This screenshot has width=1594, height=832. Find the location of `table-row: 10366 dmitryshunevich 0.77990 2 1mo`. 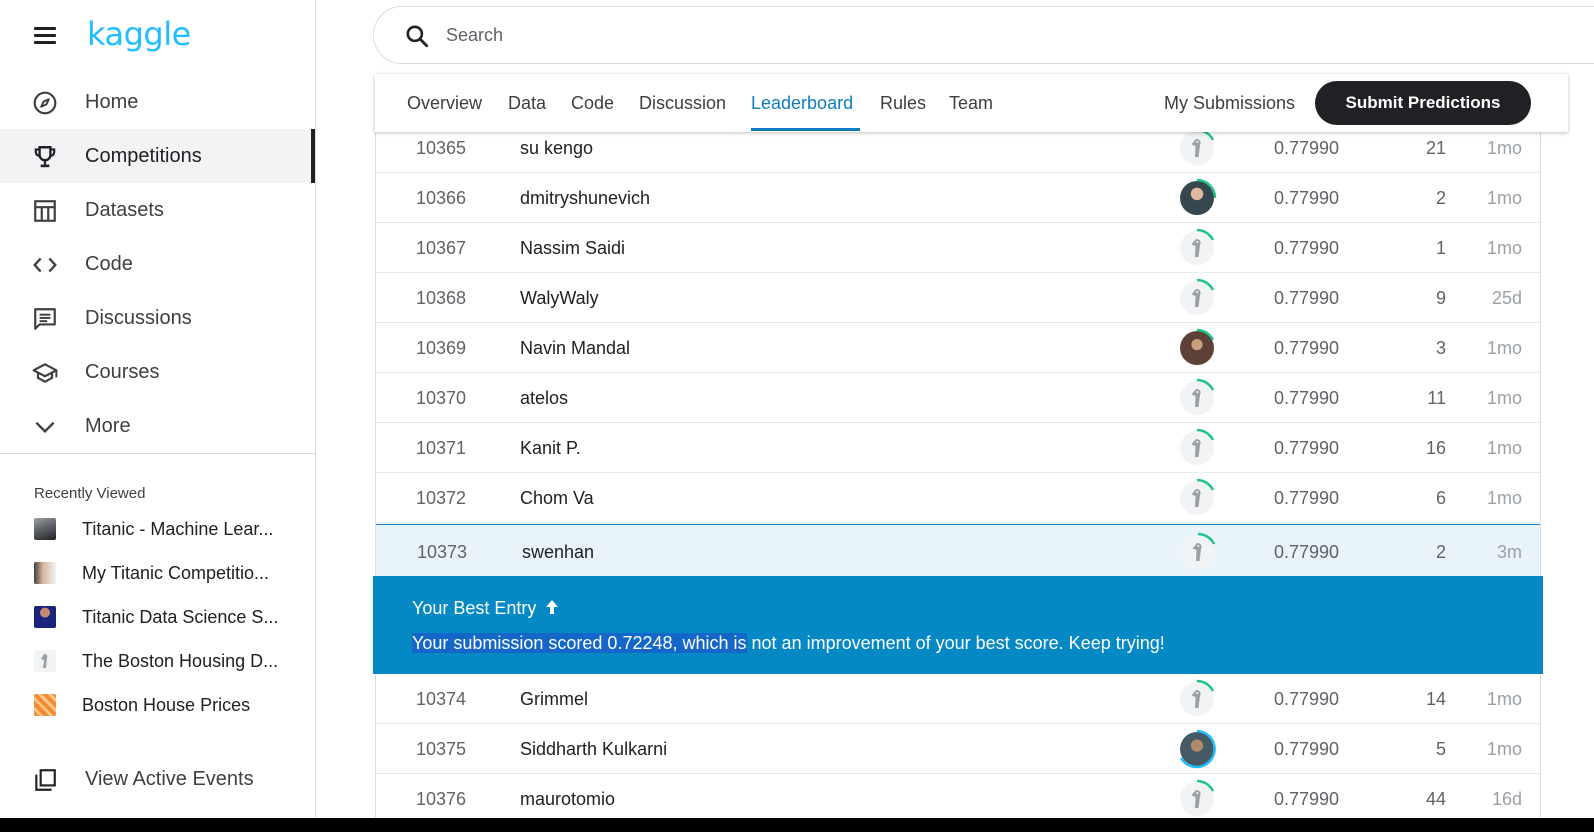

table-row: 10366 dmitryshunevich 0.77990 2 1mo is located at coordinates (958, 198).